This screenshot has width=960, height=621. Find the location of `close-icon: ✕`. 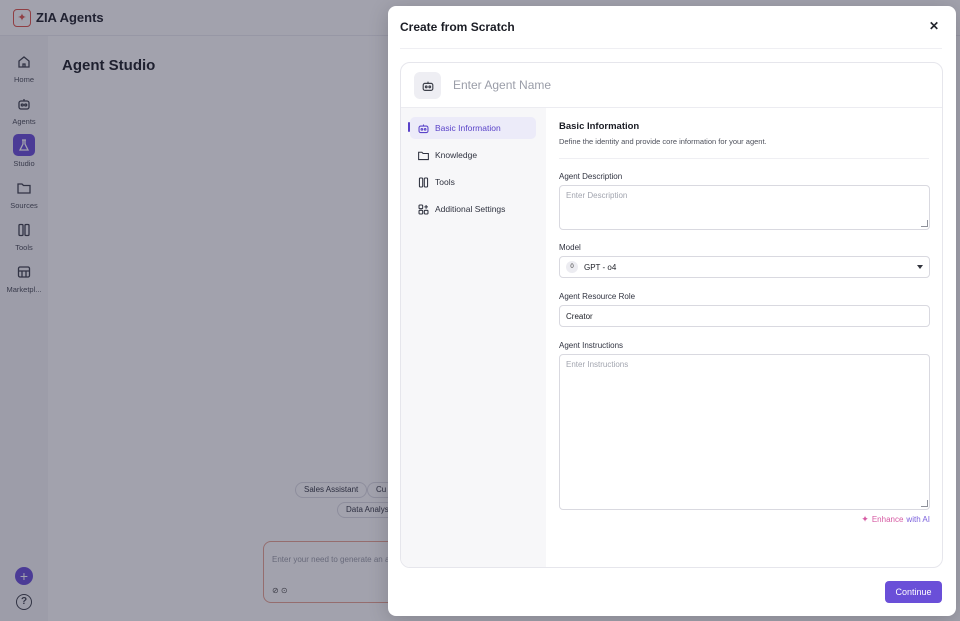

close-icon: ✕ is located at coordinates (934, 26).